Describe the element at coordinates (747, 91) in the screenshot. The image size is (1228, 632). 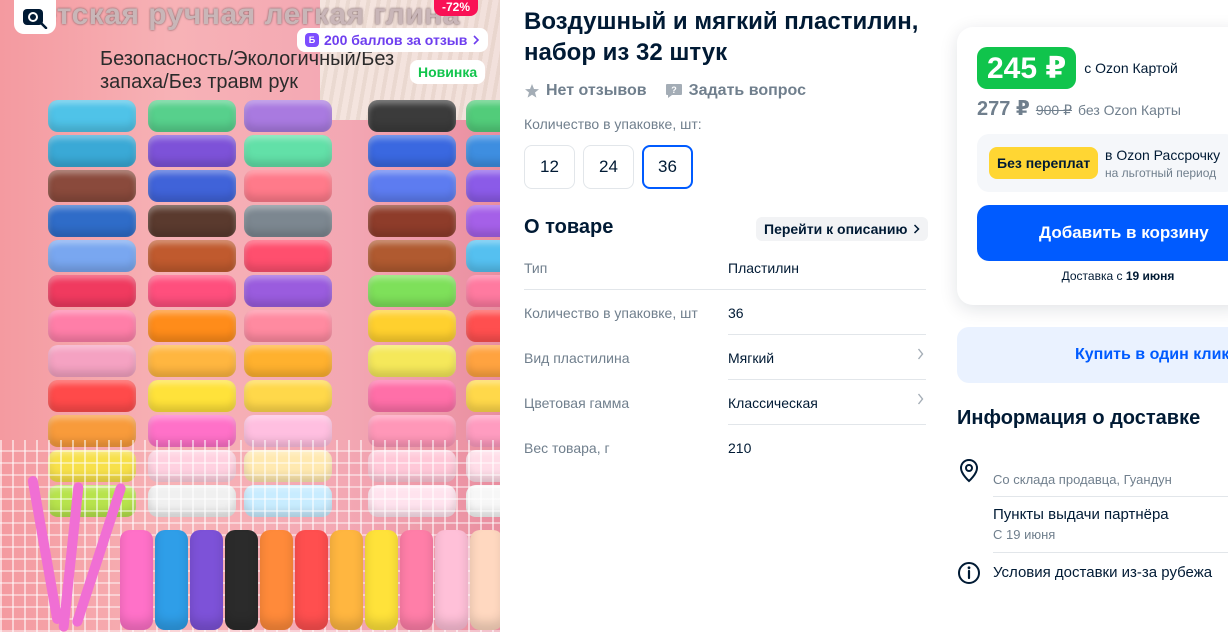
I see `ask-question-link: Задать вопрос` at that location.